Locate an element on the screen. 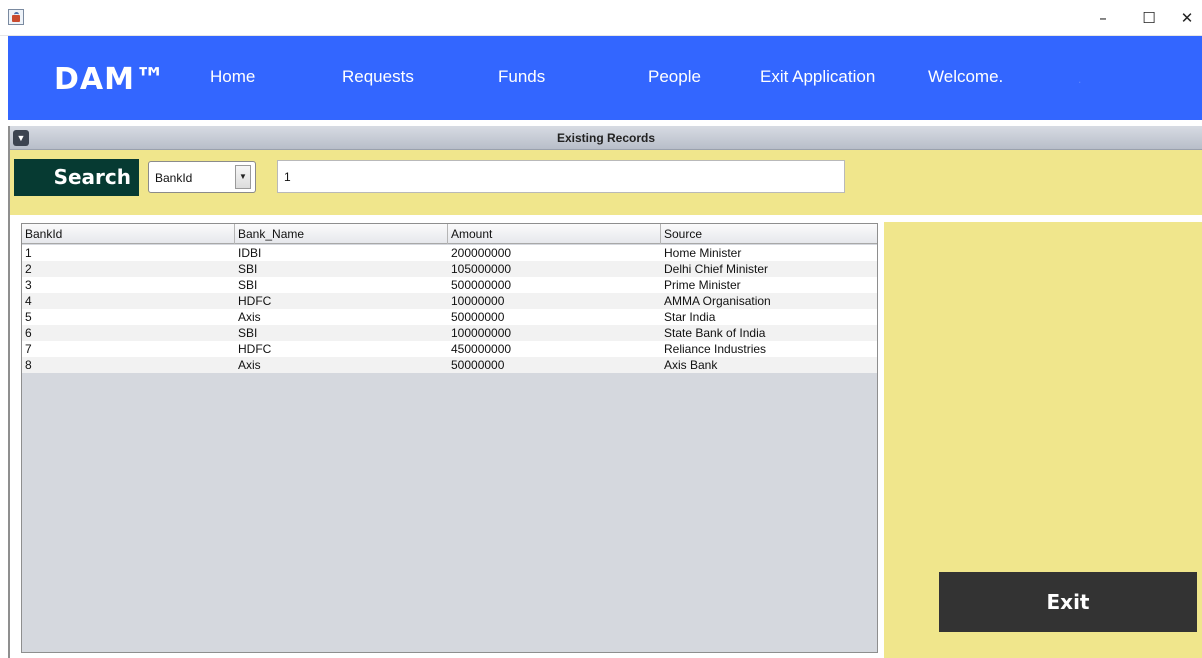 This screenshot has width=1202, height=658. cell-source: Home Minister is located at coordinates (703, 253).